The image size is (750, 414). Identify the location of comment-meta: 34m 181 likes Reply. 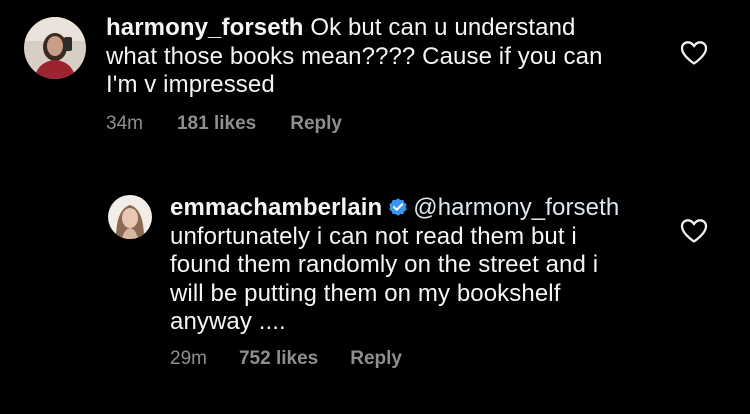
(224, 124).